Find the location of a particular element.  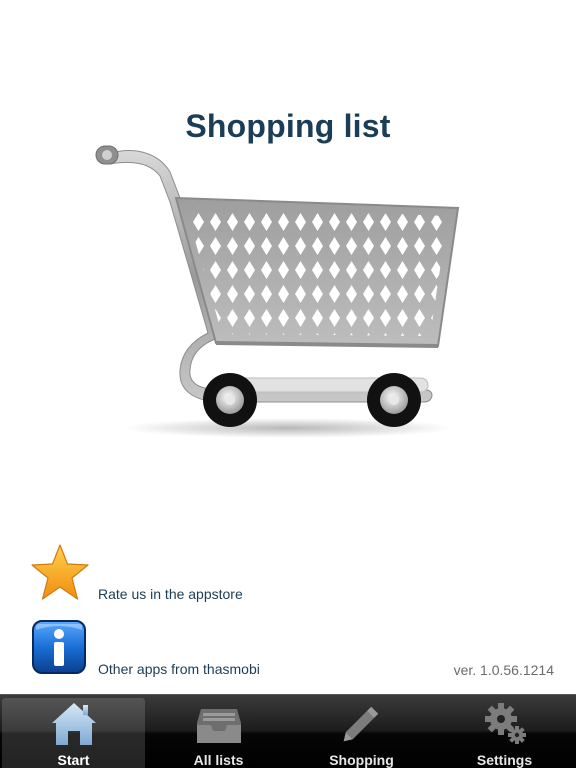

tab-settings-label: Settings is located at coordinates (504, 760).